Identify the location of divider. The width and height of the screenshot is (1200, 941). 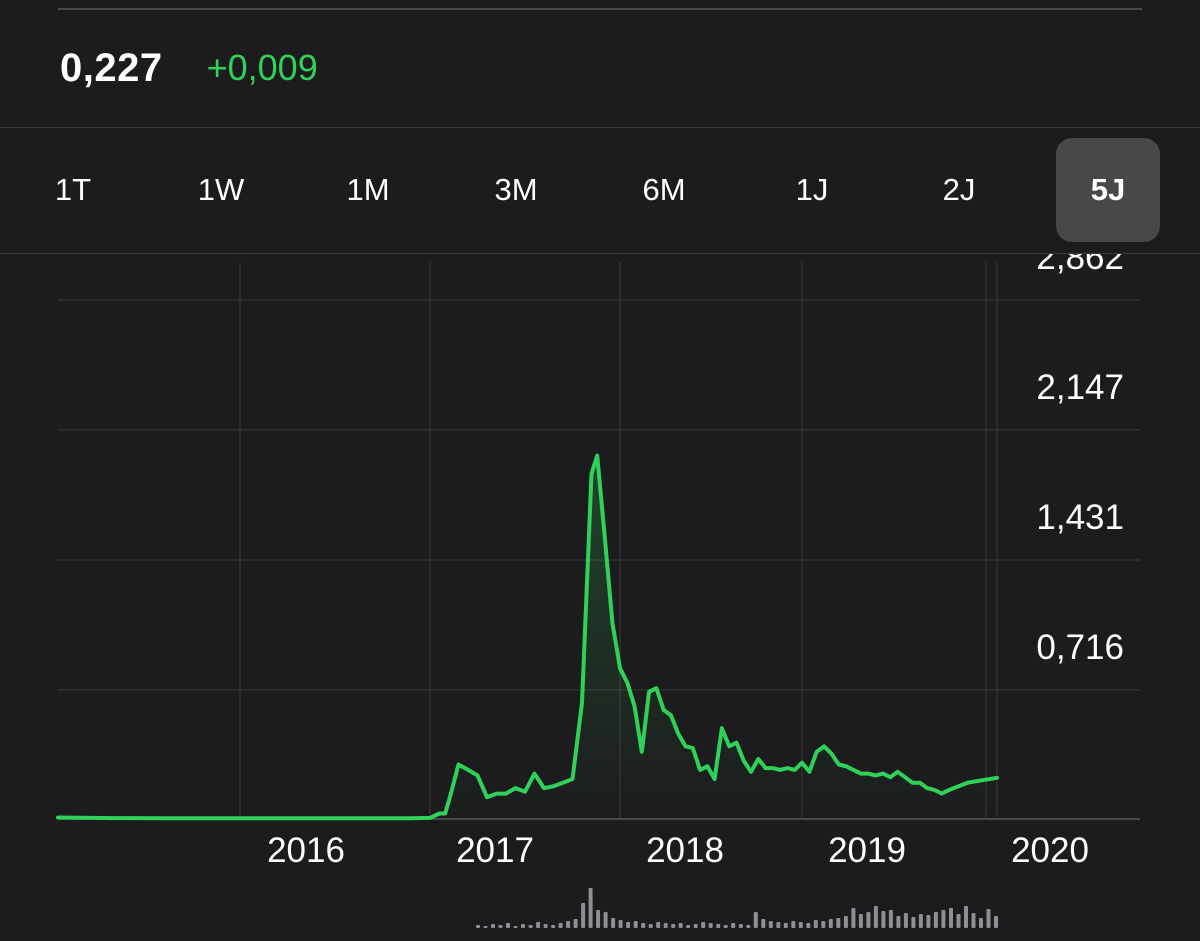
(600, 127).